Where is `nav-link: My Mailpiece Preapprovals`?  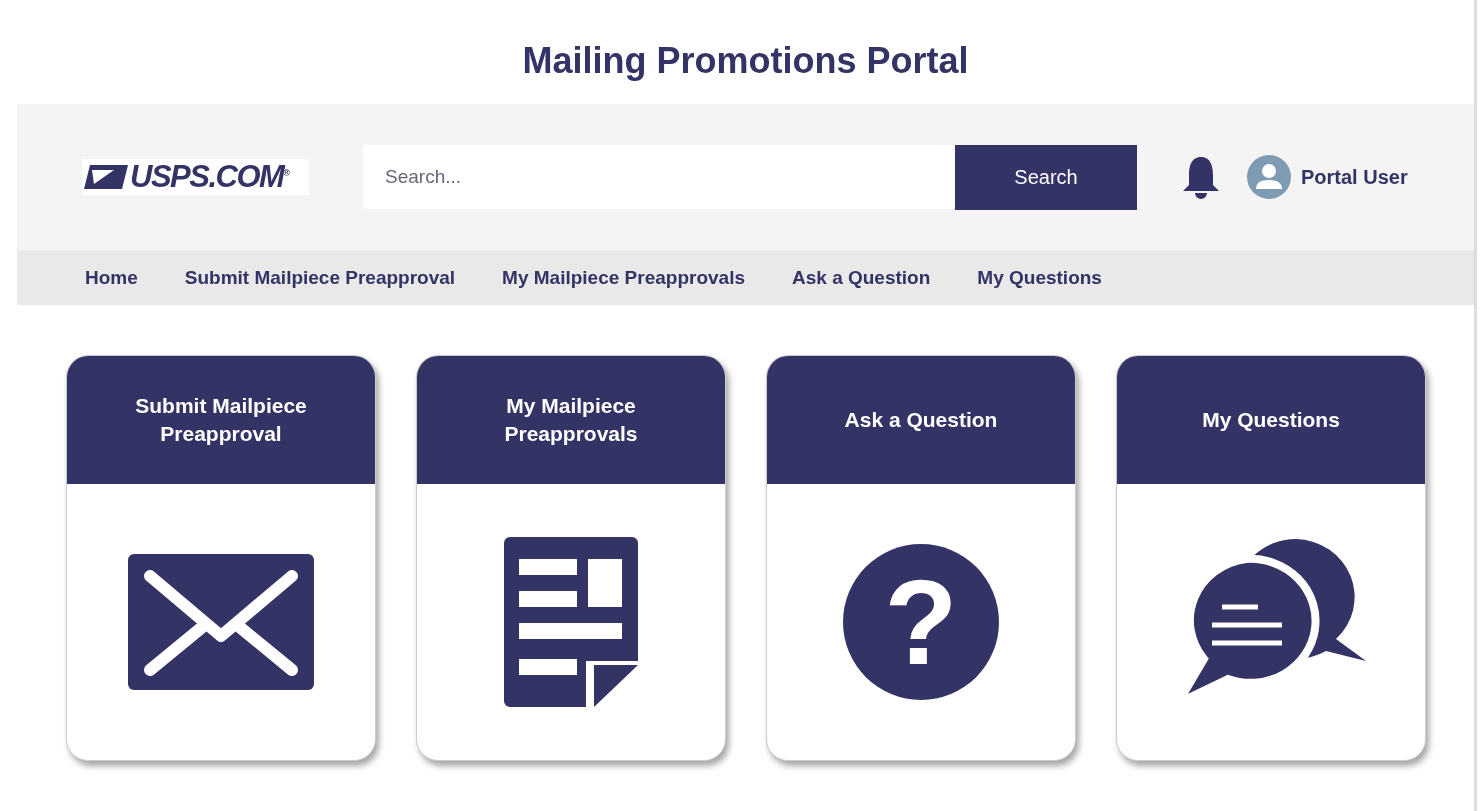
nav-link: My Mailpiece Preapprovals is located at coordinates (623, 277).